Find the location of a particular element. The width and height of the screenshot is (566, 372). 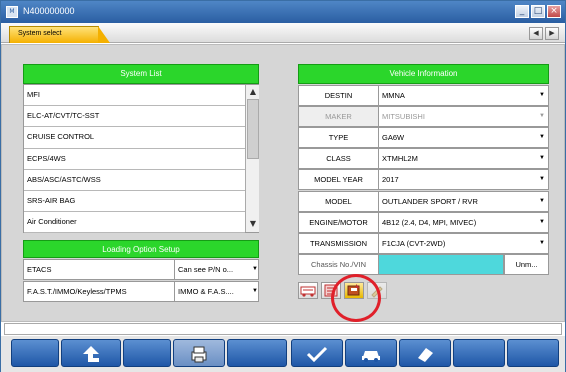

erase-button is located at coordinates (425, 353).